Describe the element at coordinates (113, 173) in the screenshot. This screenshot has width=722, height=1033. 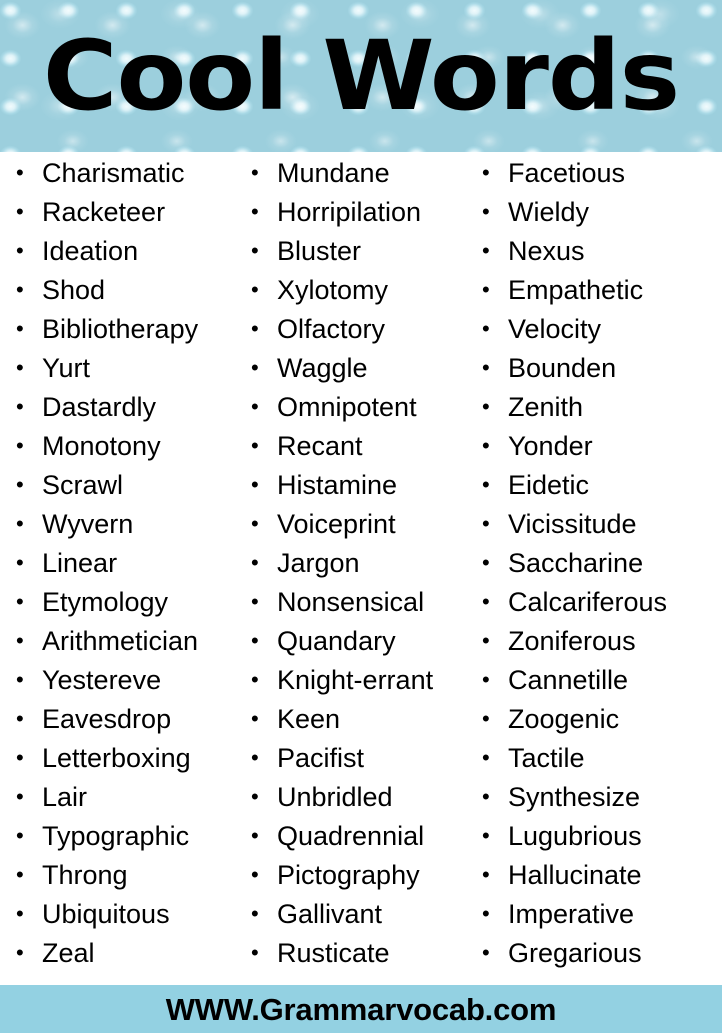
I see `word-label: Charismatic` at that location.